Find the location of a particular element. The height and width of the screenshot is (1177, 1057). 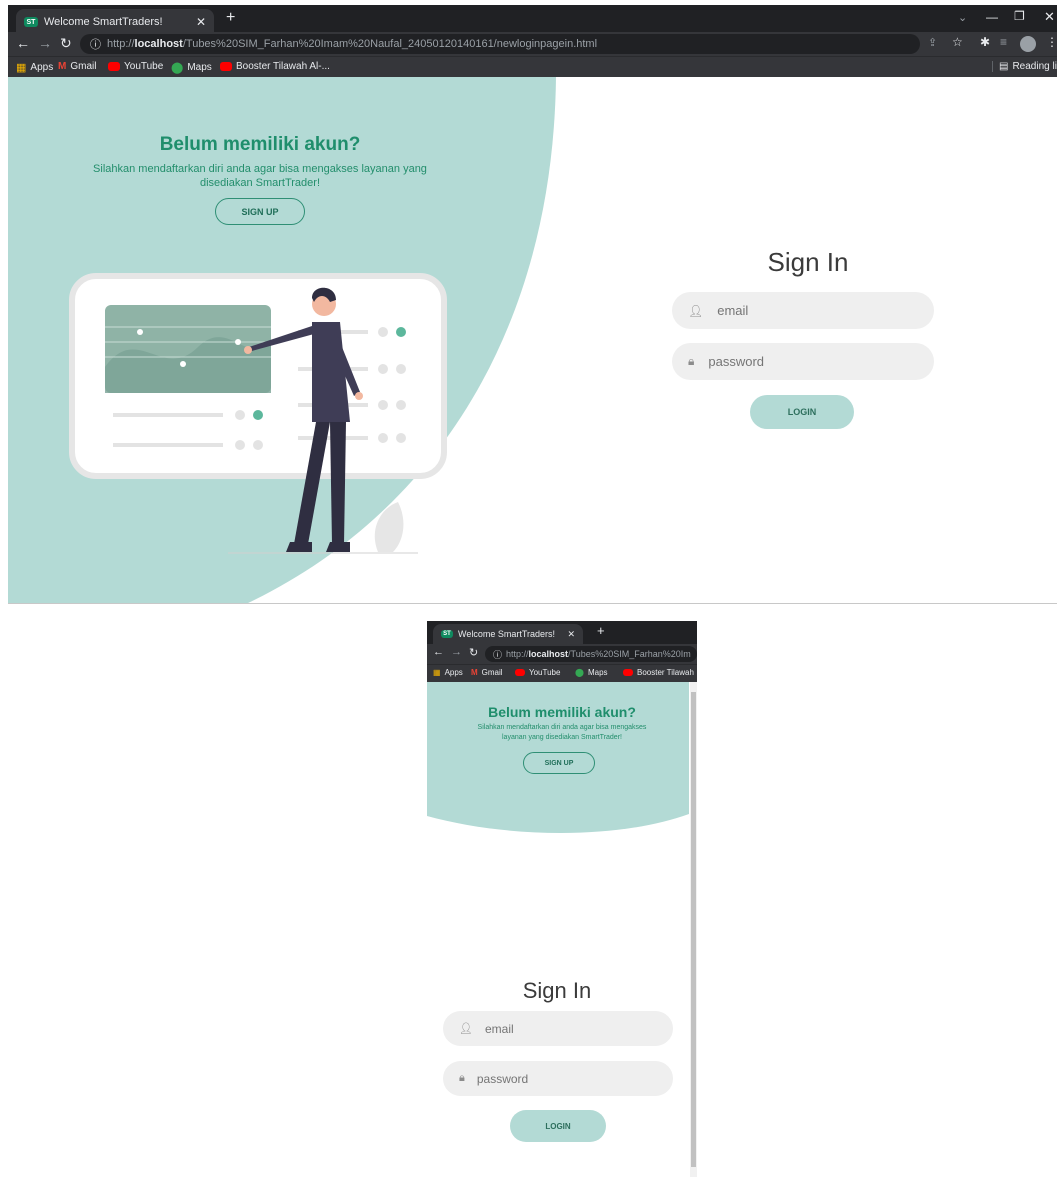

restore-icon: ❐ is located at coordinates (1019, 16).